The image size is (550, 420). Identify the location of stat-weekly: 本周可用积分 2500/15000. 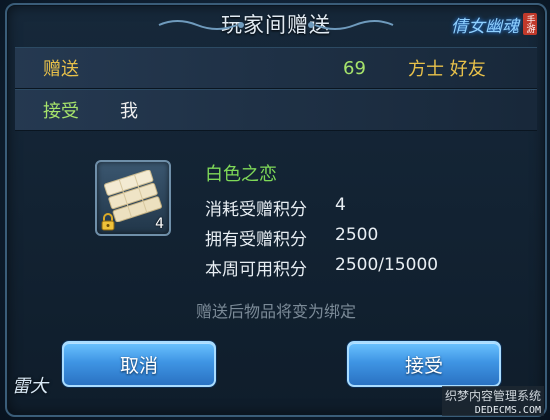
(321, 267).